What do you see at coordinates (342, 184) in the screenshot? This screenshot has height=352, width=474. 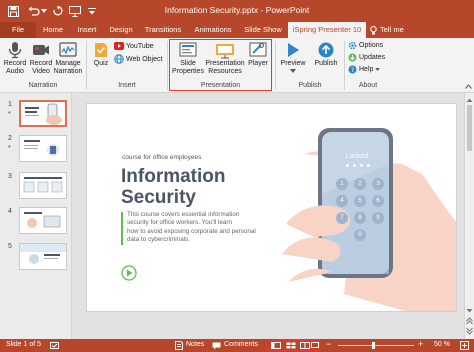 I see `keypad-key: 1` at bounding box center [342, 184].